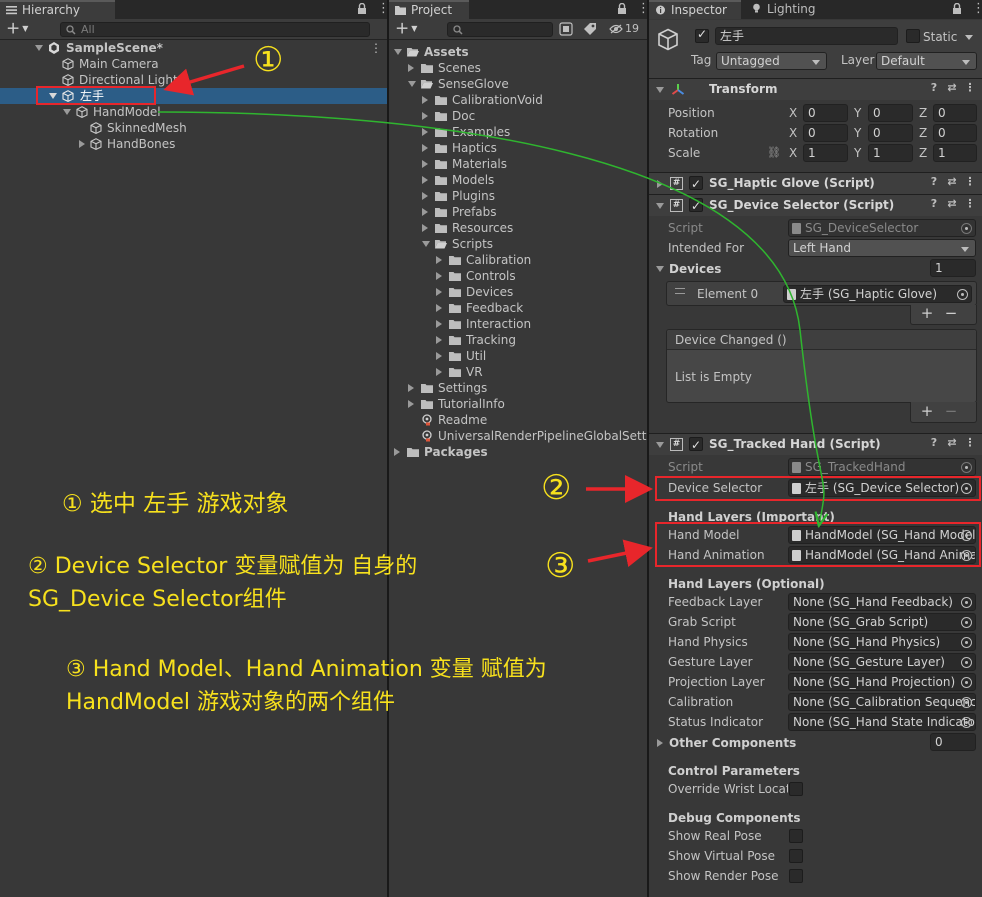  I want to click on rotation-z-input: 0, so click(955, 133).